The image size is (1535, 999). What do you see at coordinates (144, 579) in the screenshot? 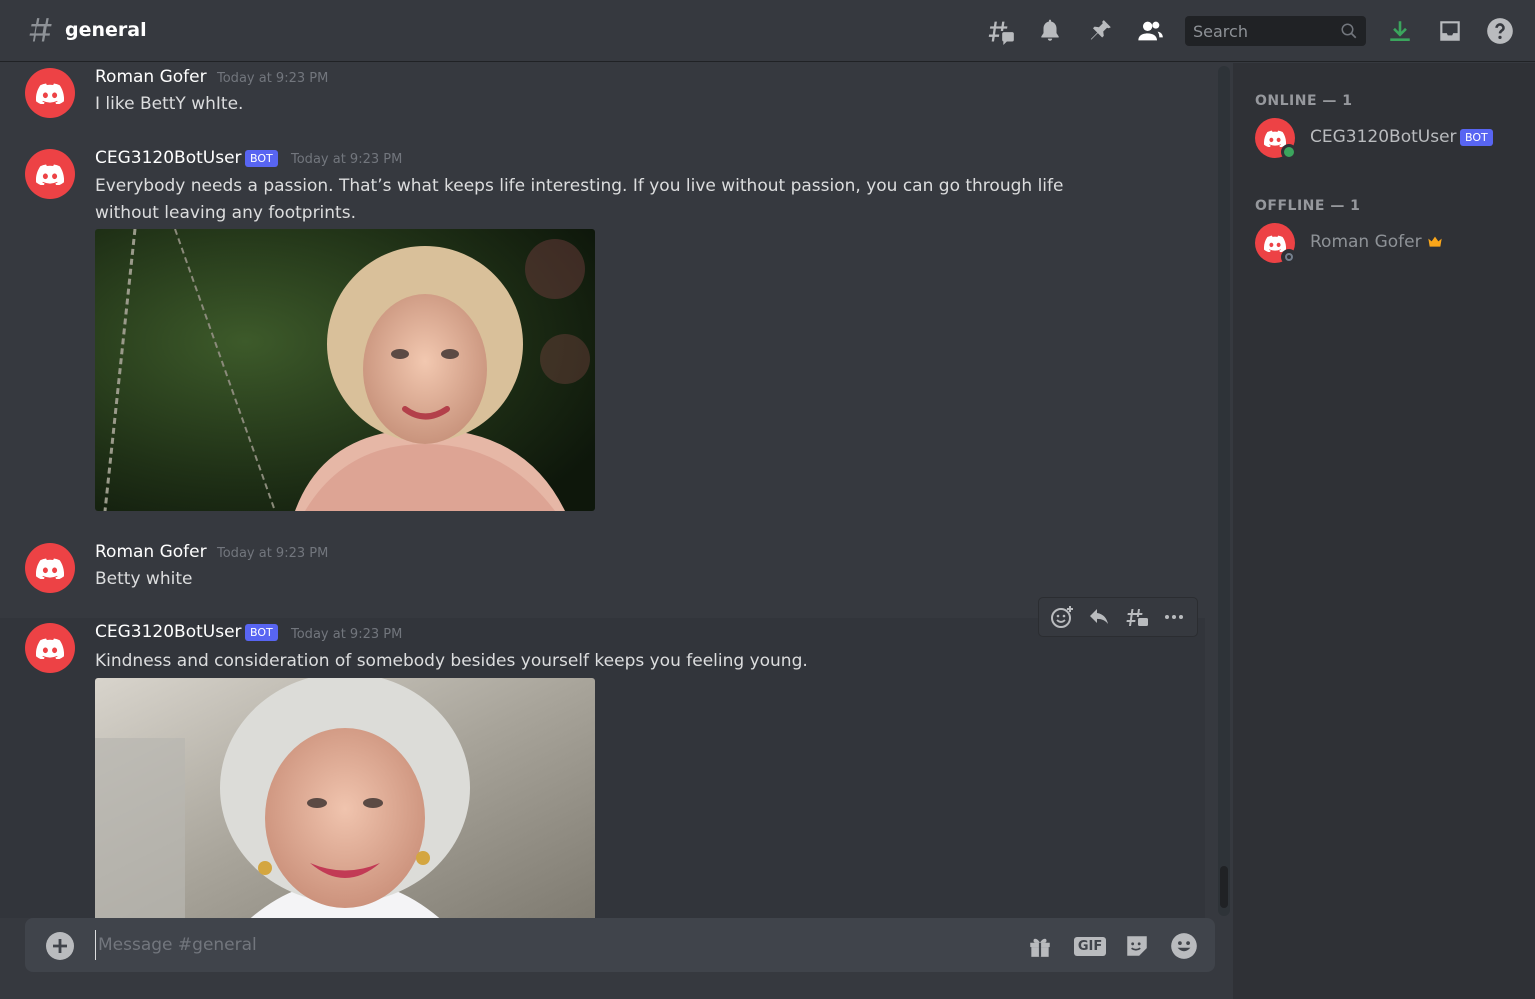
I see `message-content: Betty white` at bounding box center [144, 579].